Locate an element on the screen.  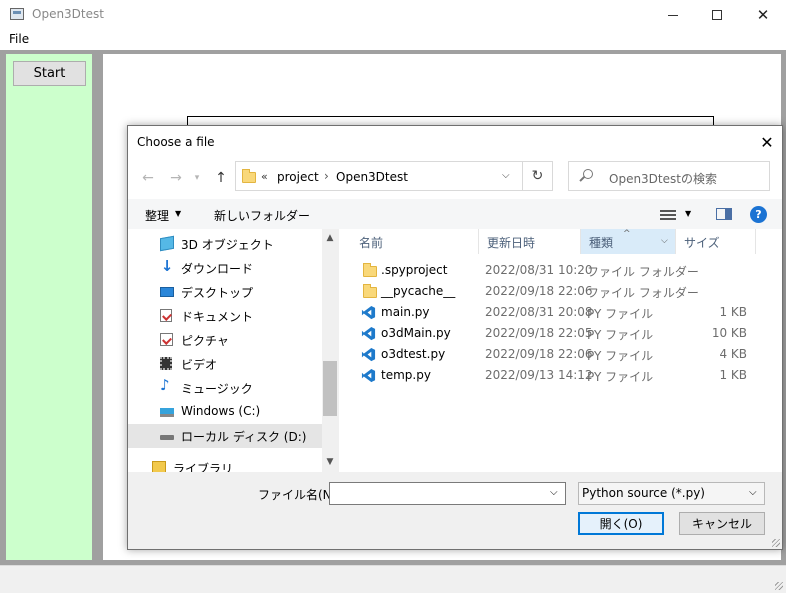
nav-item-local-disk-d: ローカル ディスク (D:) is located at coordinates (225, 436).